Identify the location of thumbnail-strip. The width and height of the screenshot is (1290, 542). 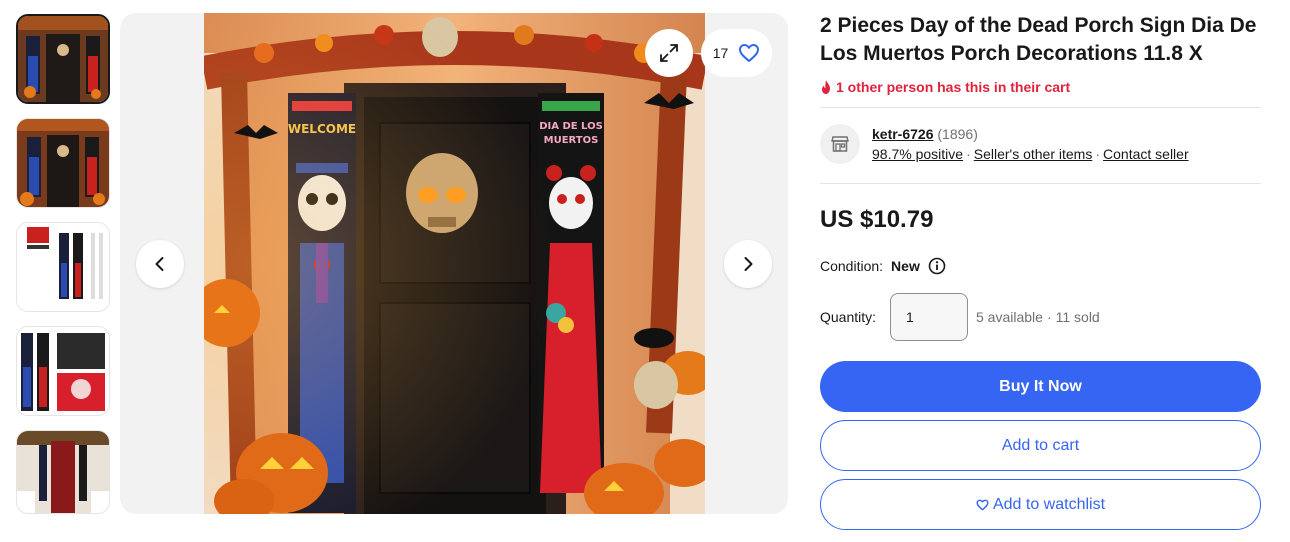
(64, 264).